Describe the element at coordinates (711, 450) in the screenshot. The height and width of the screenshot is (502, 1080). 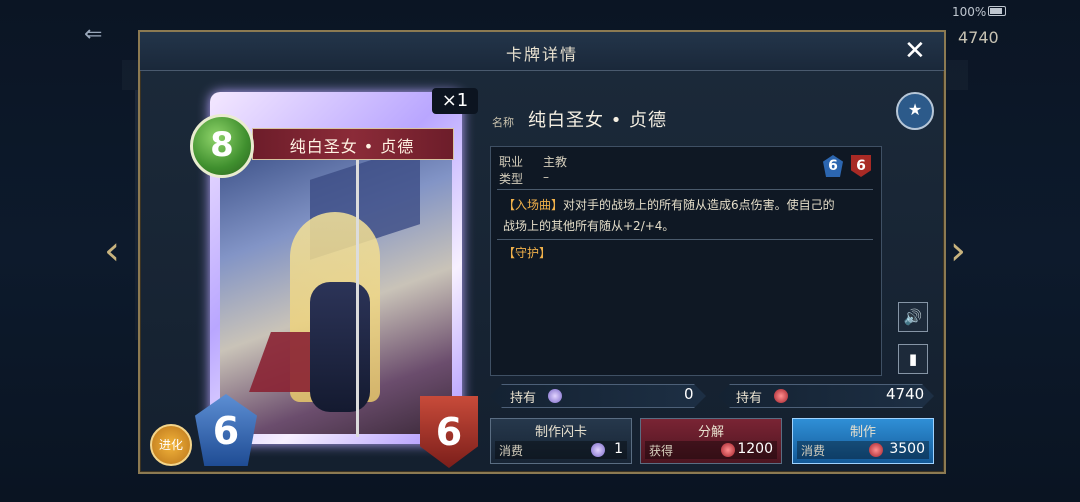
I see `dismantle-gain-row: 获得 1200` at that location.